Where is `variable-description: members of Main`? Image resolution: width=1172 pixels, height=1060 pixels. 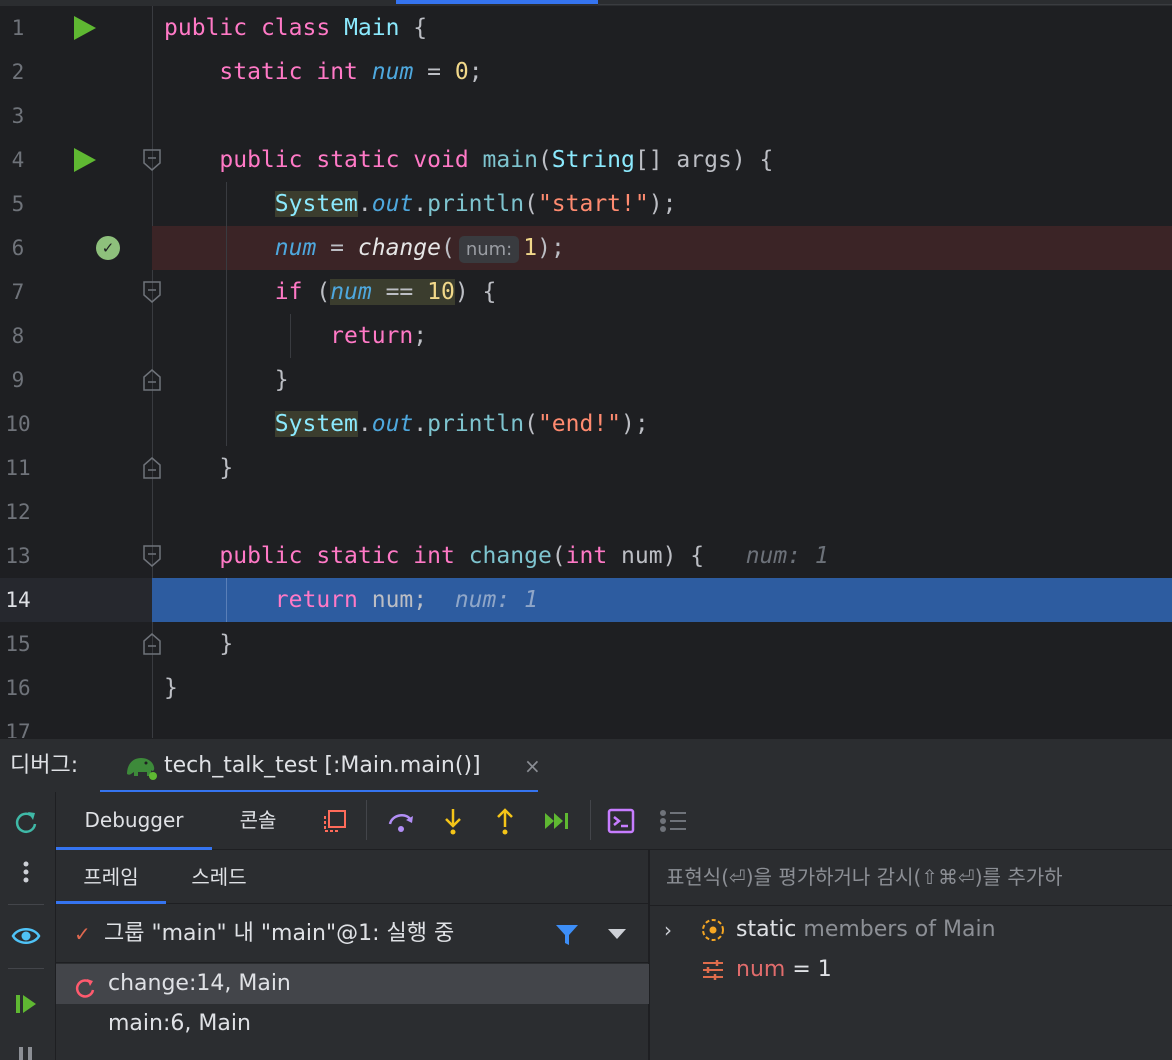 variable-description: members of Main is located at coordinates (899, 929).